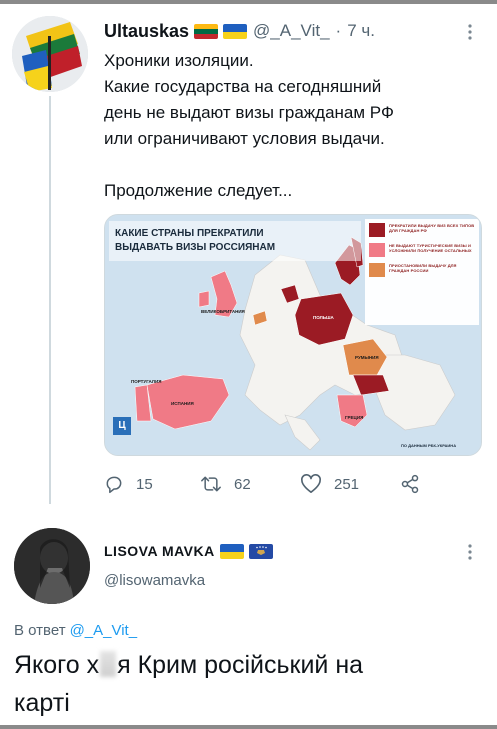 This screenshot has width=497, height=729. I want to click on retweet-icon, so click(211, 484).